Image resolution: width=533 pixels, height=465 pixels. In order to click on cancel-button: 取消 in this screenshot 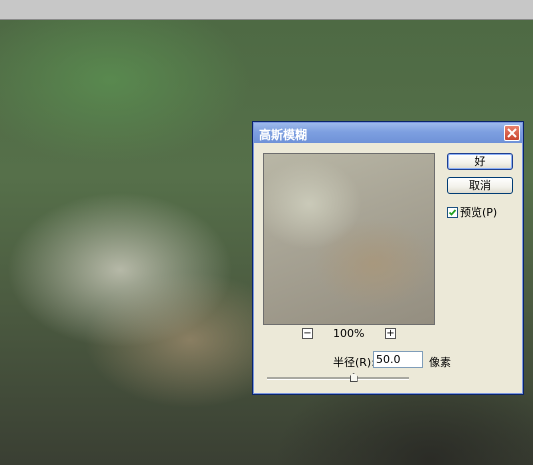, I will do `click(480, 185)`.